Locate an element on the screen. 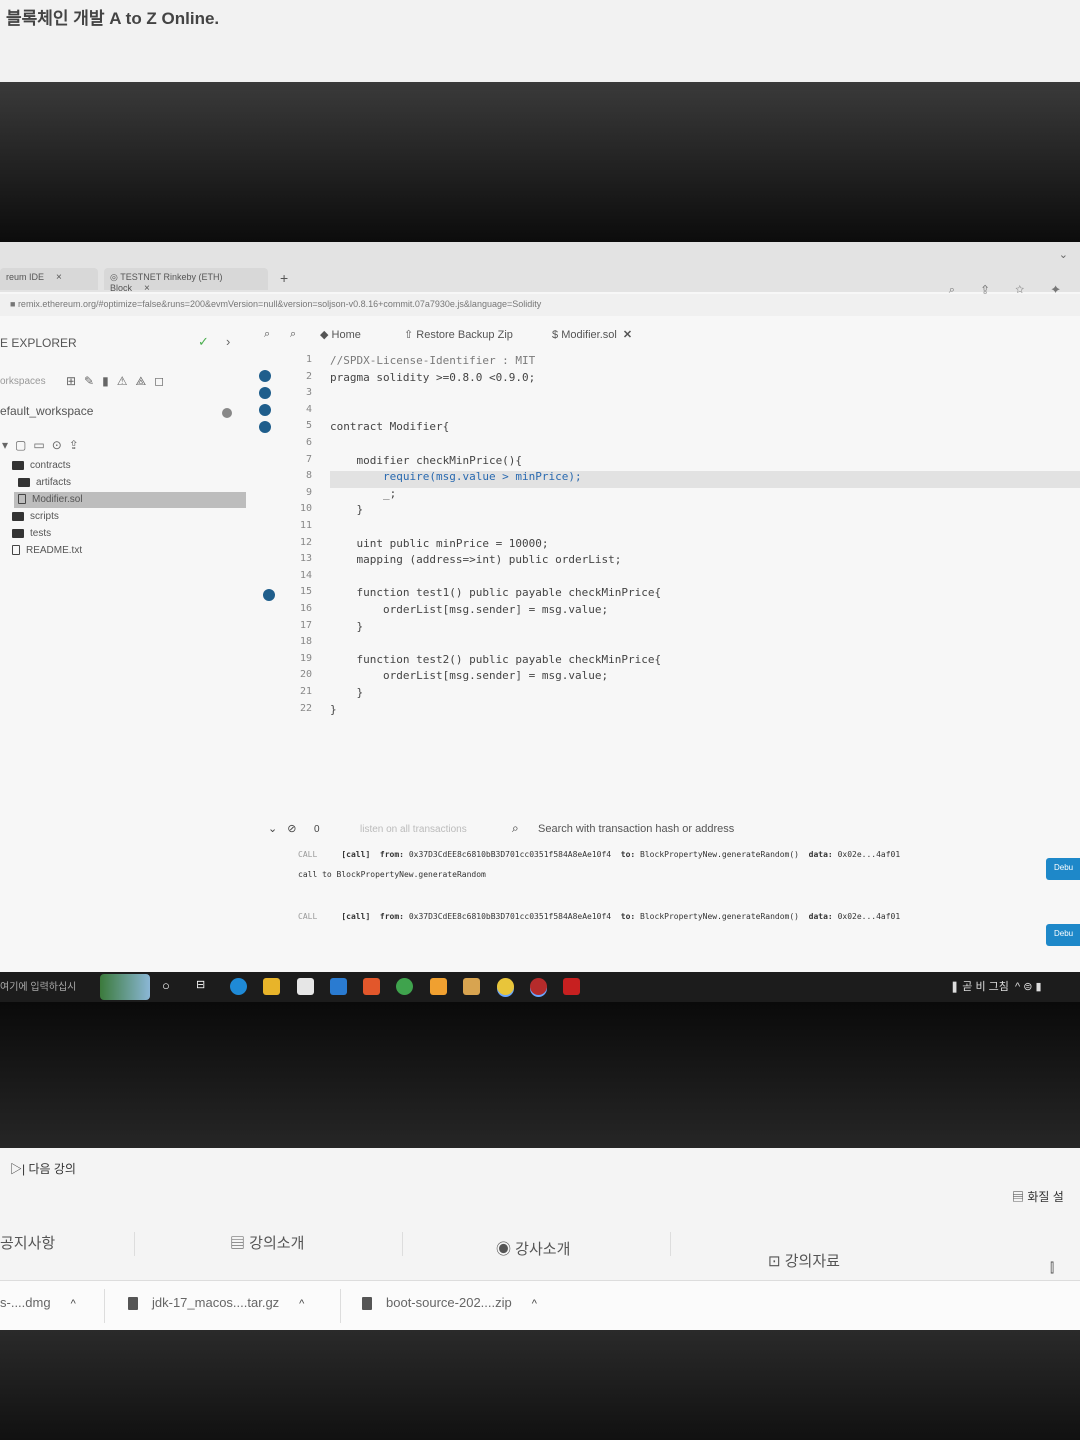  next-lecture-button: ▷| 다음 강의 is located at coordinates (43, 1168).